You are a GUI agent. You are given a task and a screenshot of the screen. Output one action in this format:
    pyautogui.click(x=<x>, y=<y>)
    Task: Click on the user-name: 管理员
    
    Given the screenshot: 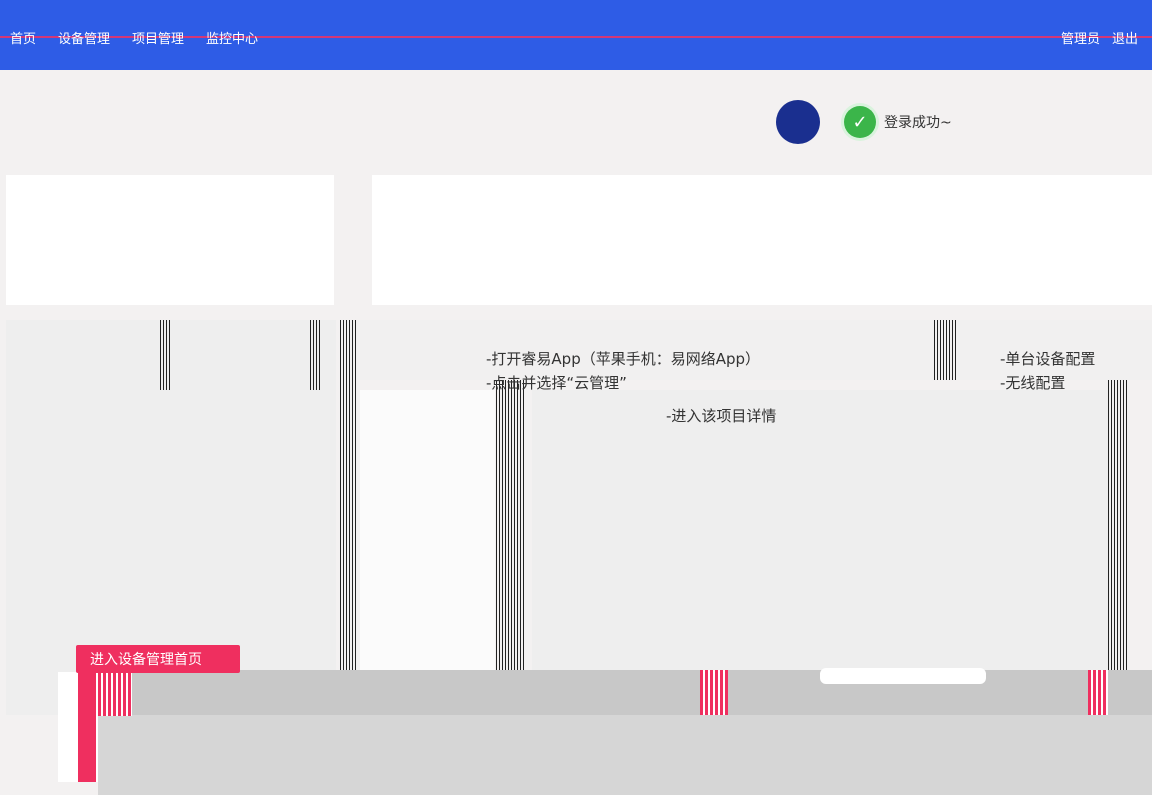 What is the action you would take?
    pyautogui.click(x=1080, y=37)
    